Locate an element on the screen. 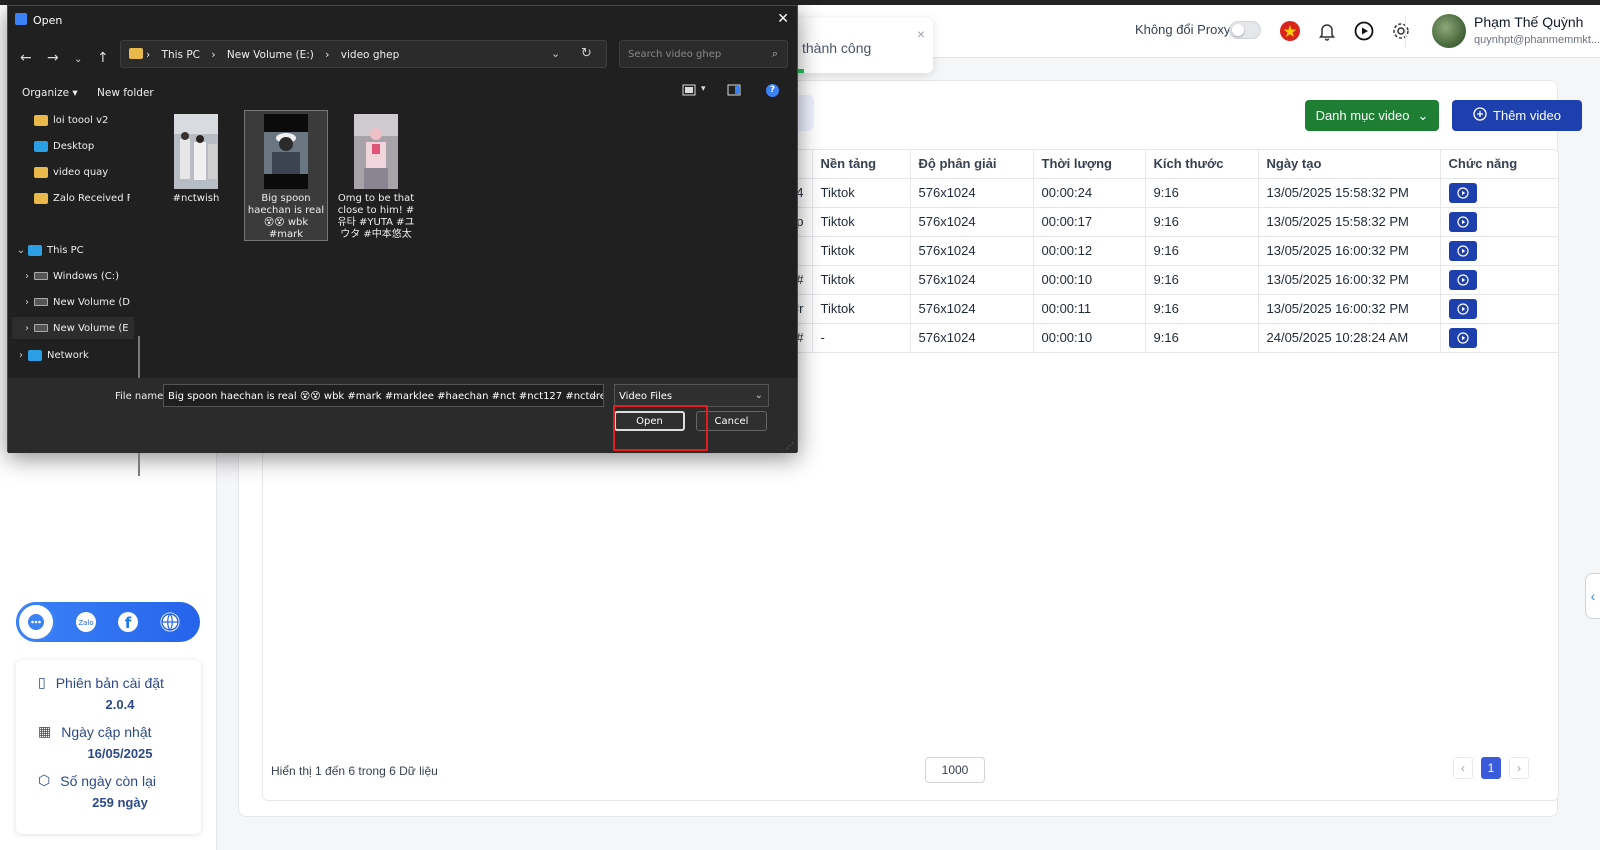 This screenshot has width=1600, height=850. column-header-platform: Nền tảng is located at coordinates (861, 164).